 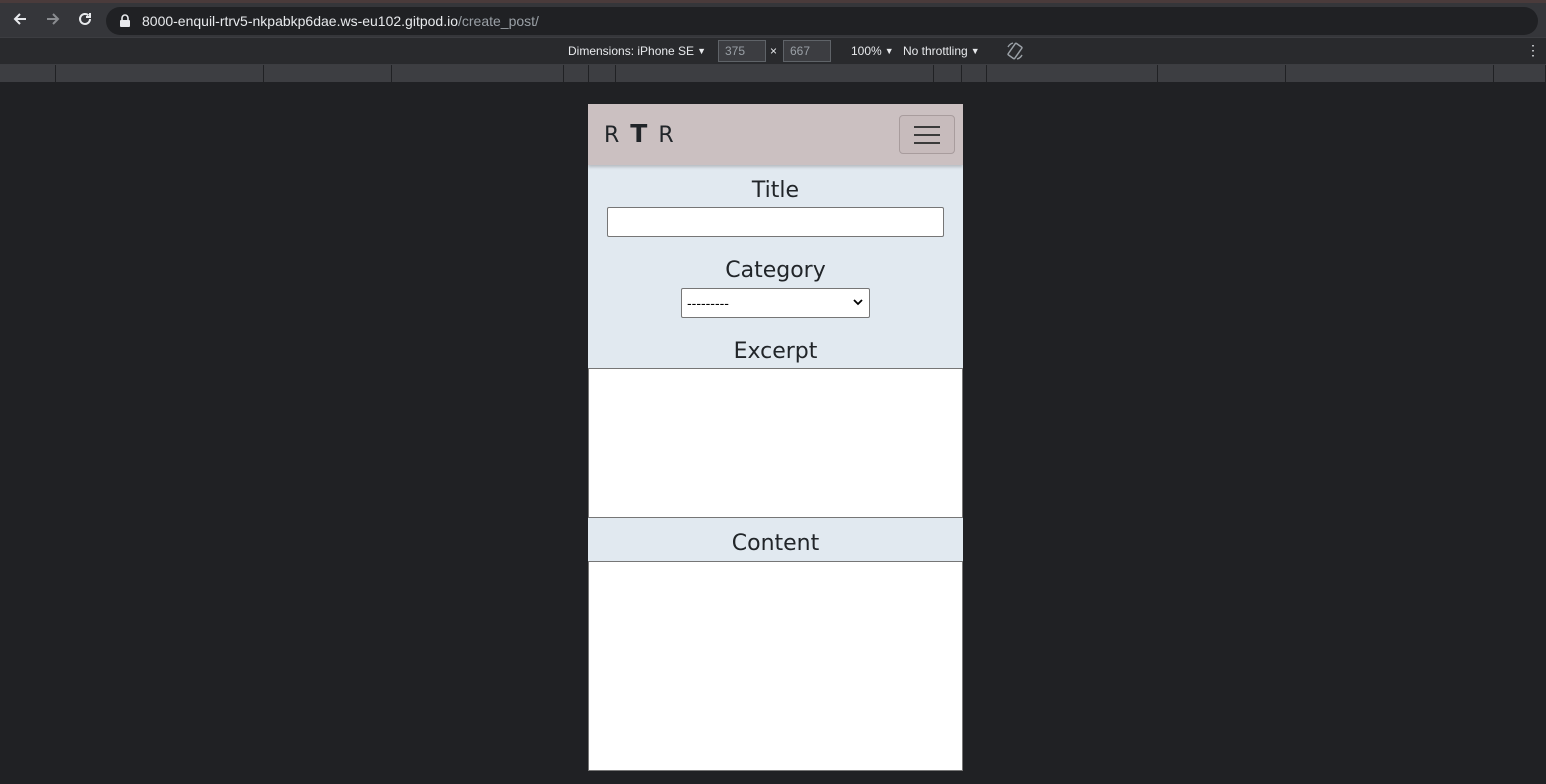 I want to click on more-options-icon: ⋮, so click(x=1533, y=51).